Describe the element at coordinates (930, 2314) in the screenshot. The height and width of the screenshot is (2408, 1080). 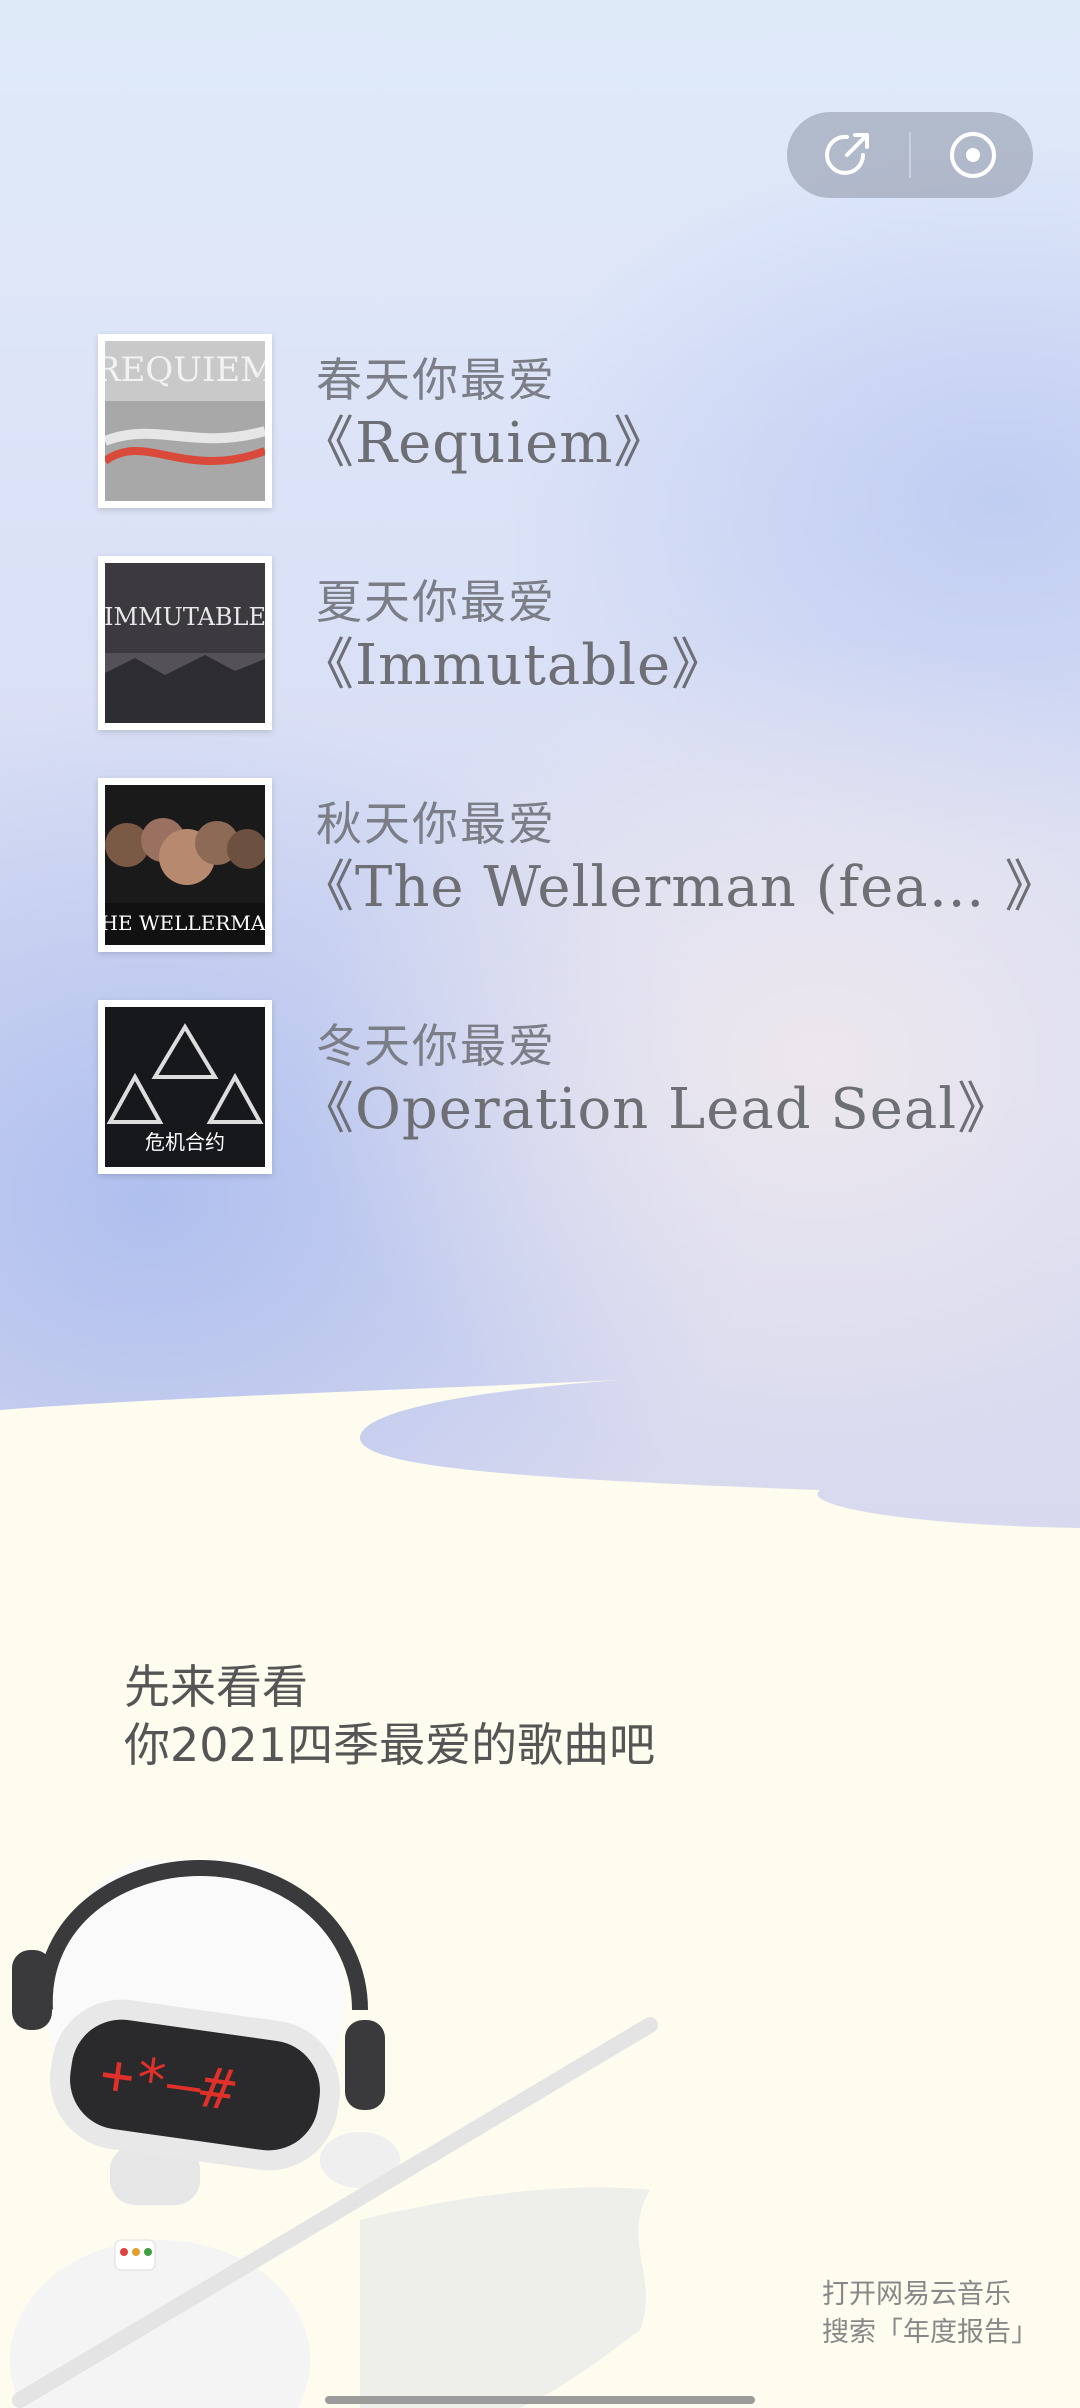
I see `promo-text: 打开网易云音乐 搜索「年度报告」` at that location.